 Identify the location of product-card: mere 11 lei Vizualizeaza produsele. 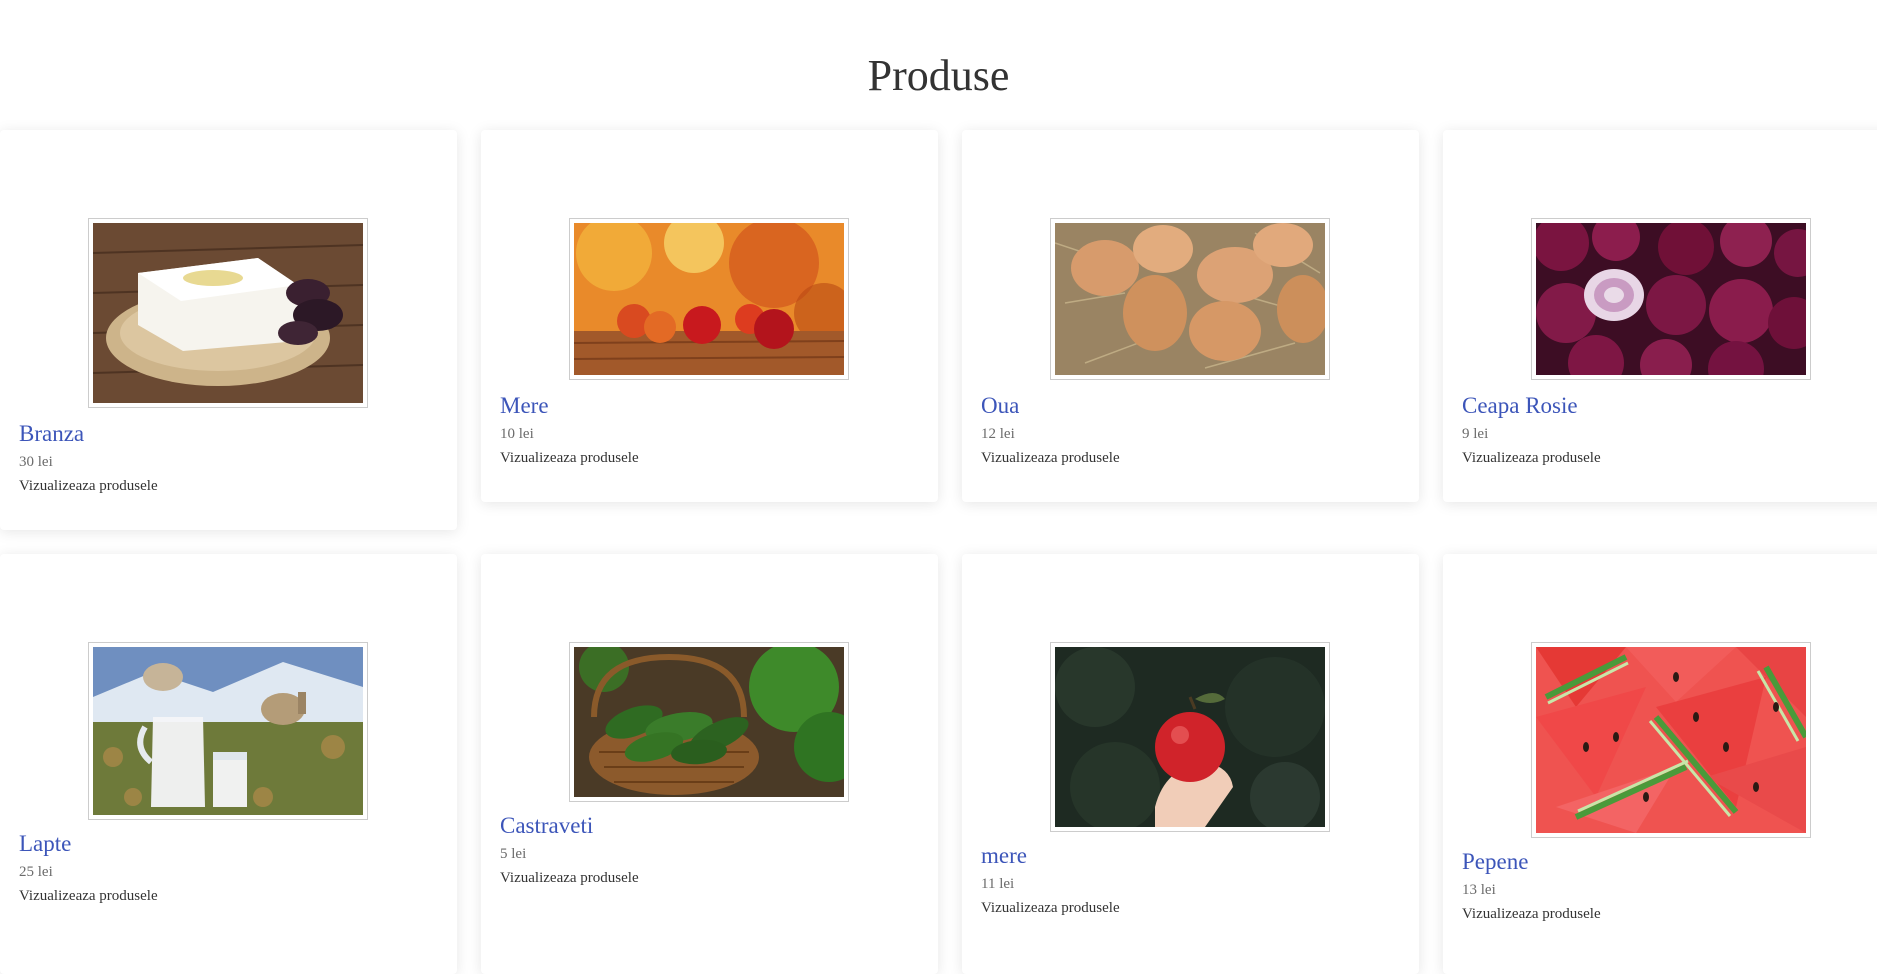
(1190, 764).